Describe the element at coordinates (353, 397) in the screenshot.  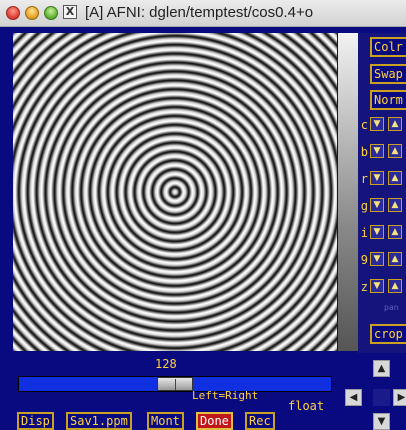
I see `arrow-left-button: ◀` at that location.